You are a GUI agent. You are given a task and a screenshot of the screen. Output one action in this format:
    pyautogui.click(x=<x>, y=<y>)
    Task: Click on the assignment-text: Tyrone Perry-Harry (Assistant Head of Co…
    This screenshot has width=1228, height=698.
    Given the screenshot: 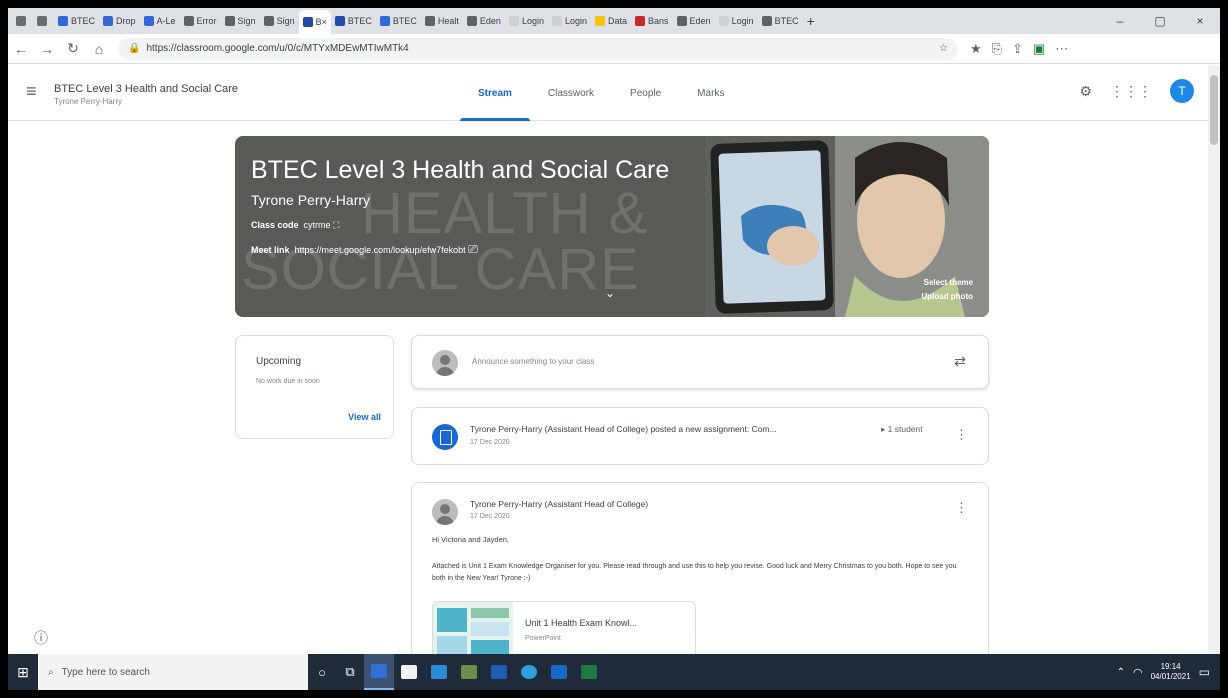 What is the action you would take?
    pyautogui.click(x=623, y=429)
    